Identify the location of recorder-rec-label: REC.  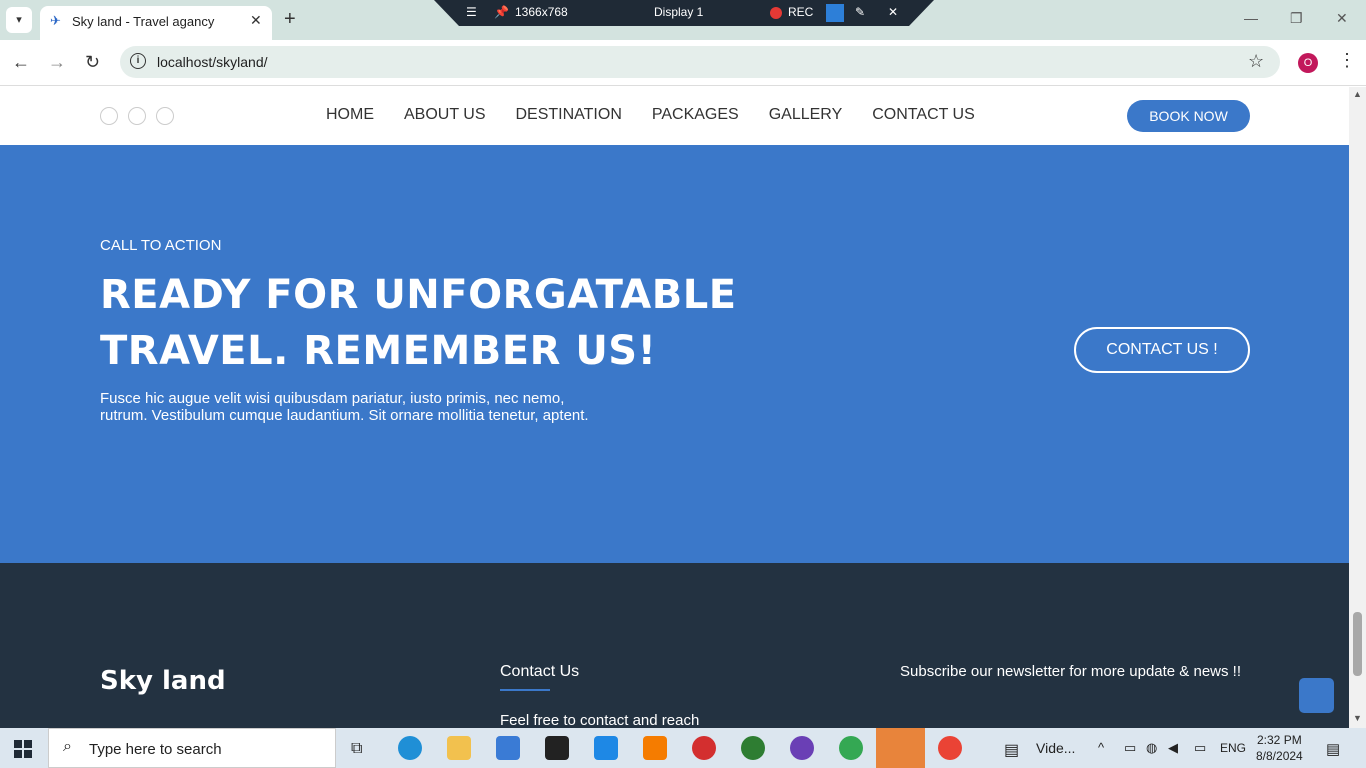
(800, 12).